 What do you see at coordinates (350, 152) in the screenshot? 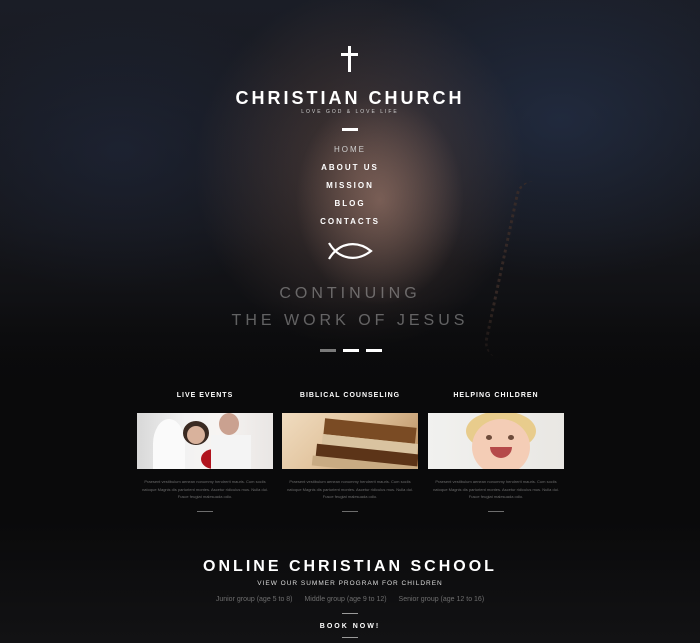
I see `nav-item-home: HOME` at bounding box center [350, 152].